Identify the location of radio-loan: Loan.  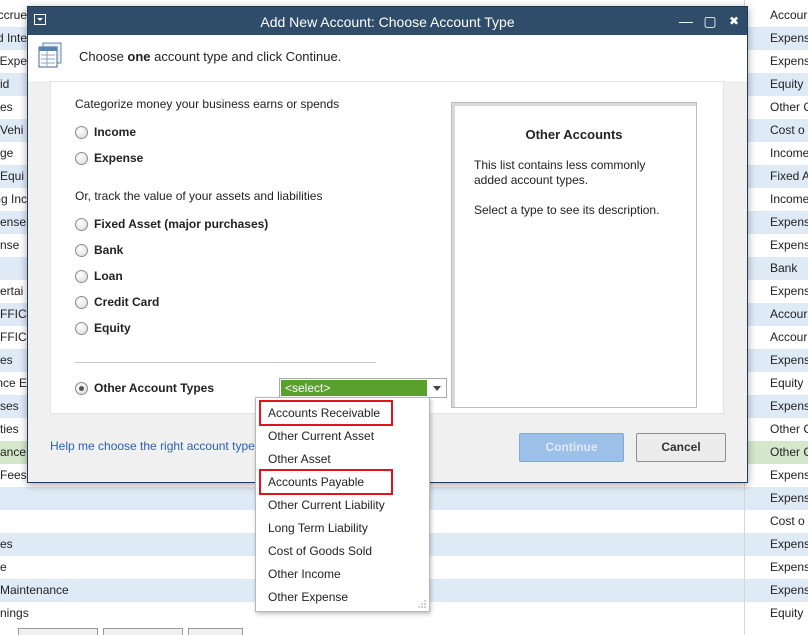
(99, 276).